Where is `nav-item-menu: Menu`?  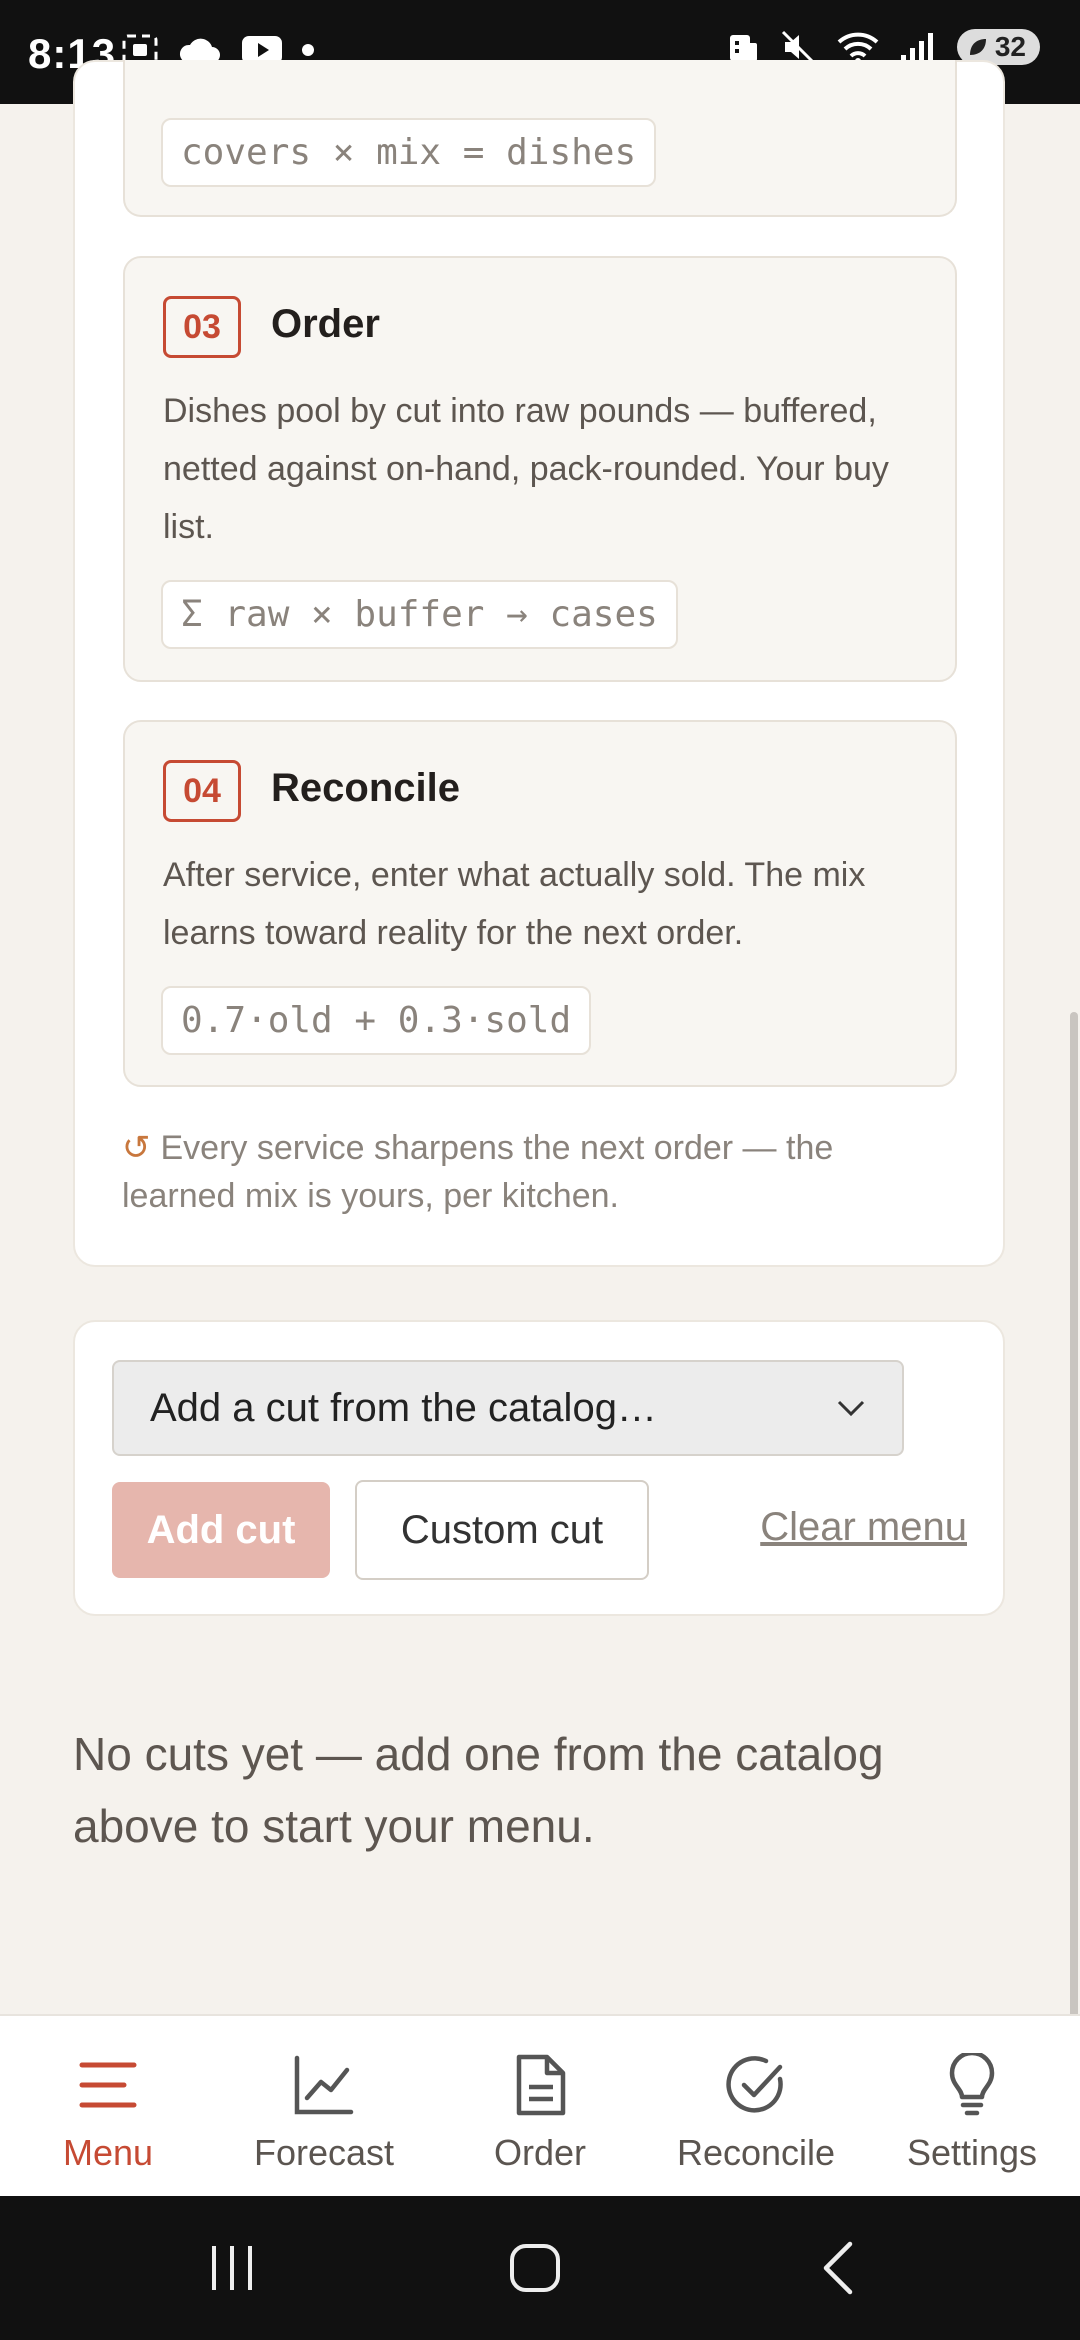 nav-item-menu: Menu is located at coordinates (108, 2107).